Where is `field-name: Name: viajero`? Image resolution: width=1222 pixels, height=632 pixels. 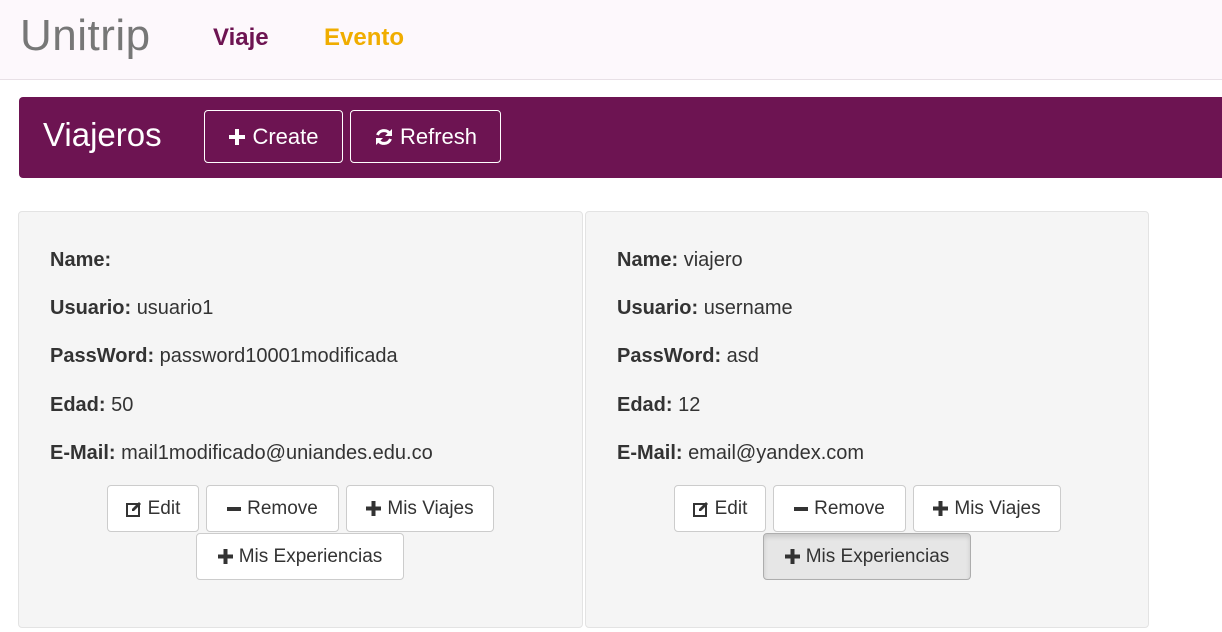 field-name: Name: viajero is located at coordinates (680, 260).